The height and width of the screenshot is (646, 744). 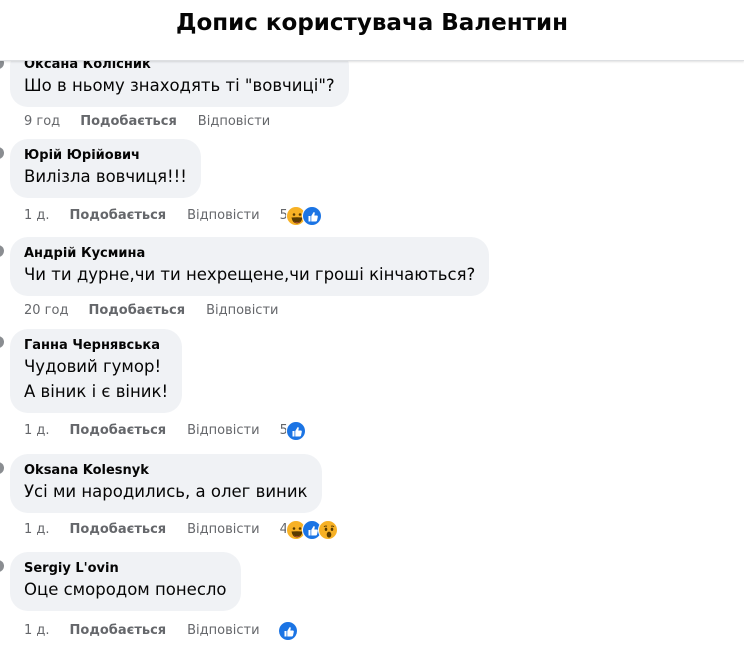 I want to click on comment-text: А віник і є віник!, so click(x=96, y=391).